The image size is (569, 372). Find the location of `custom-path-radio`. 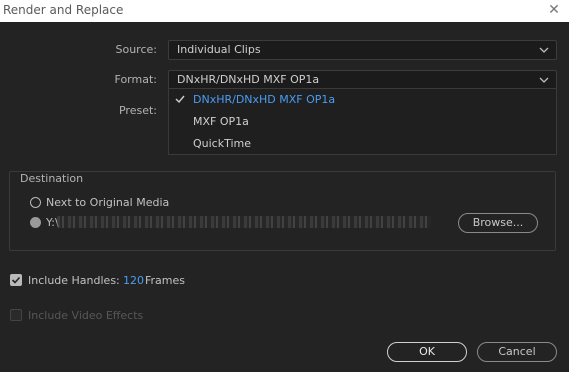

custom-path-radio is located at coordinates (35, 222).